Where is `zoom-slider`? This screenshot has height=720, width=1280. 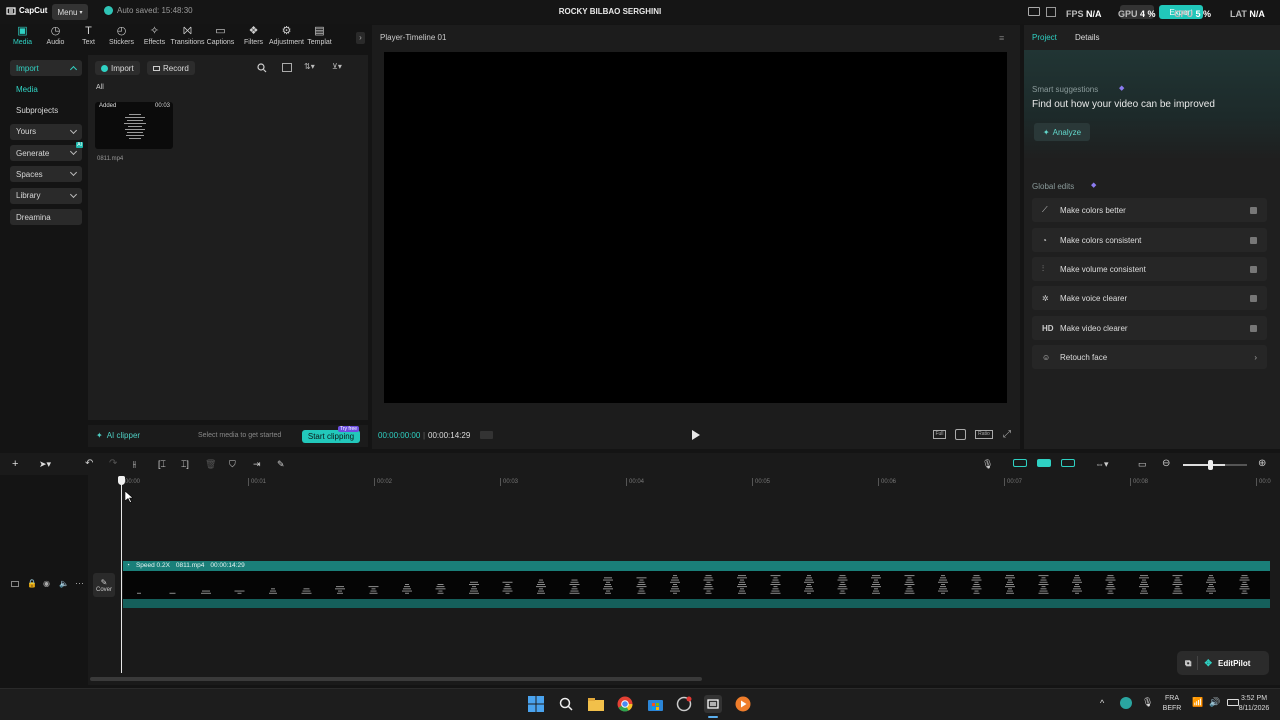
zoom-slider is located at coordinates (1215, 465).